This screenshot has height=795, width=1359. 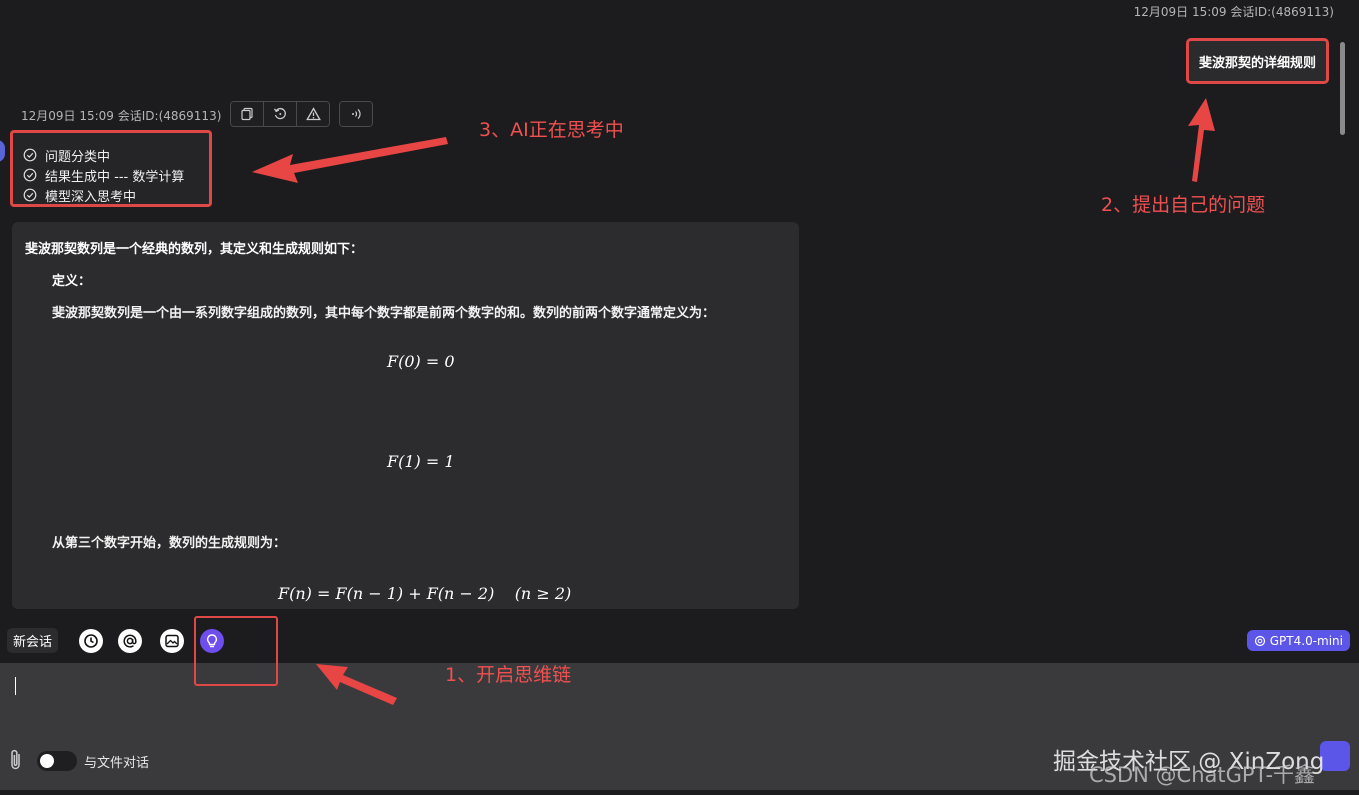 What do you see at coordinates (1201, 140) in the screenshot?
I see `arrow-to-question` at bounding box center [1201, 140].